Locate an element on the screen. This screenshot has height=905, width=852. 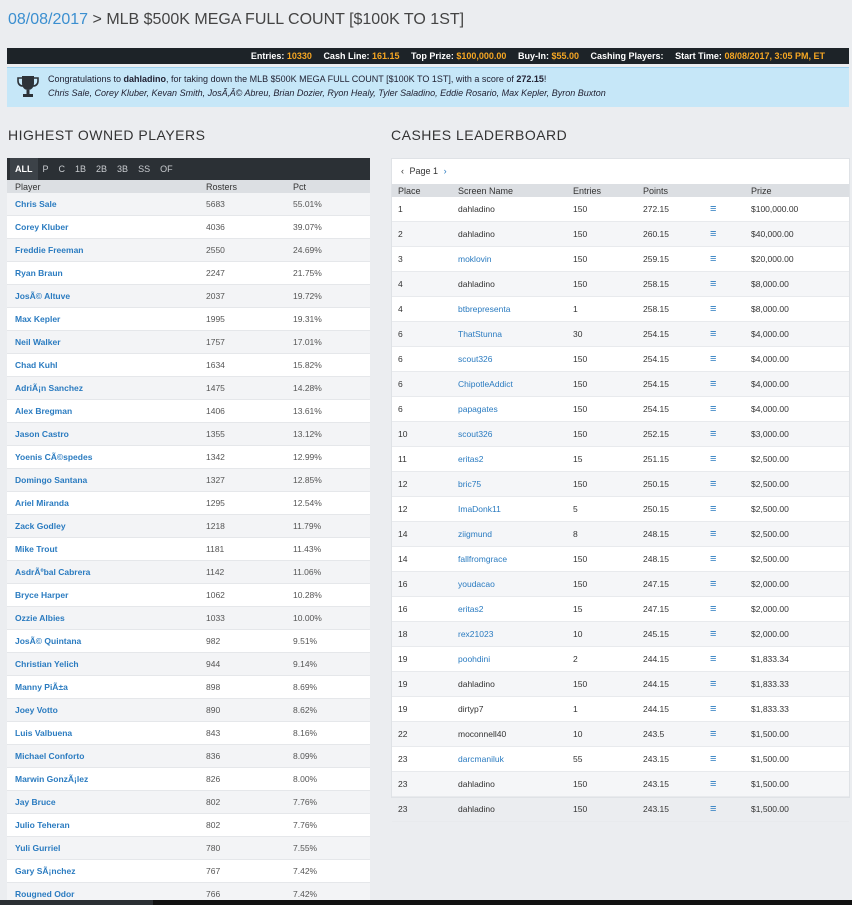
row-screen-name: ImaDonk11 is located at coordinates (479, 509).